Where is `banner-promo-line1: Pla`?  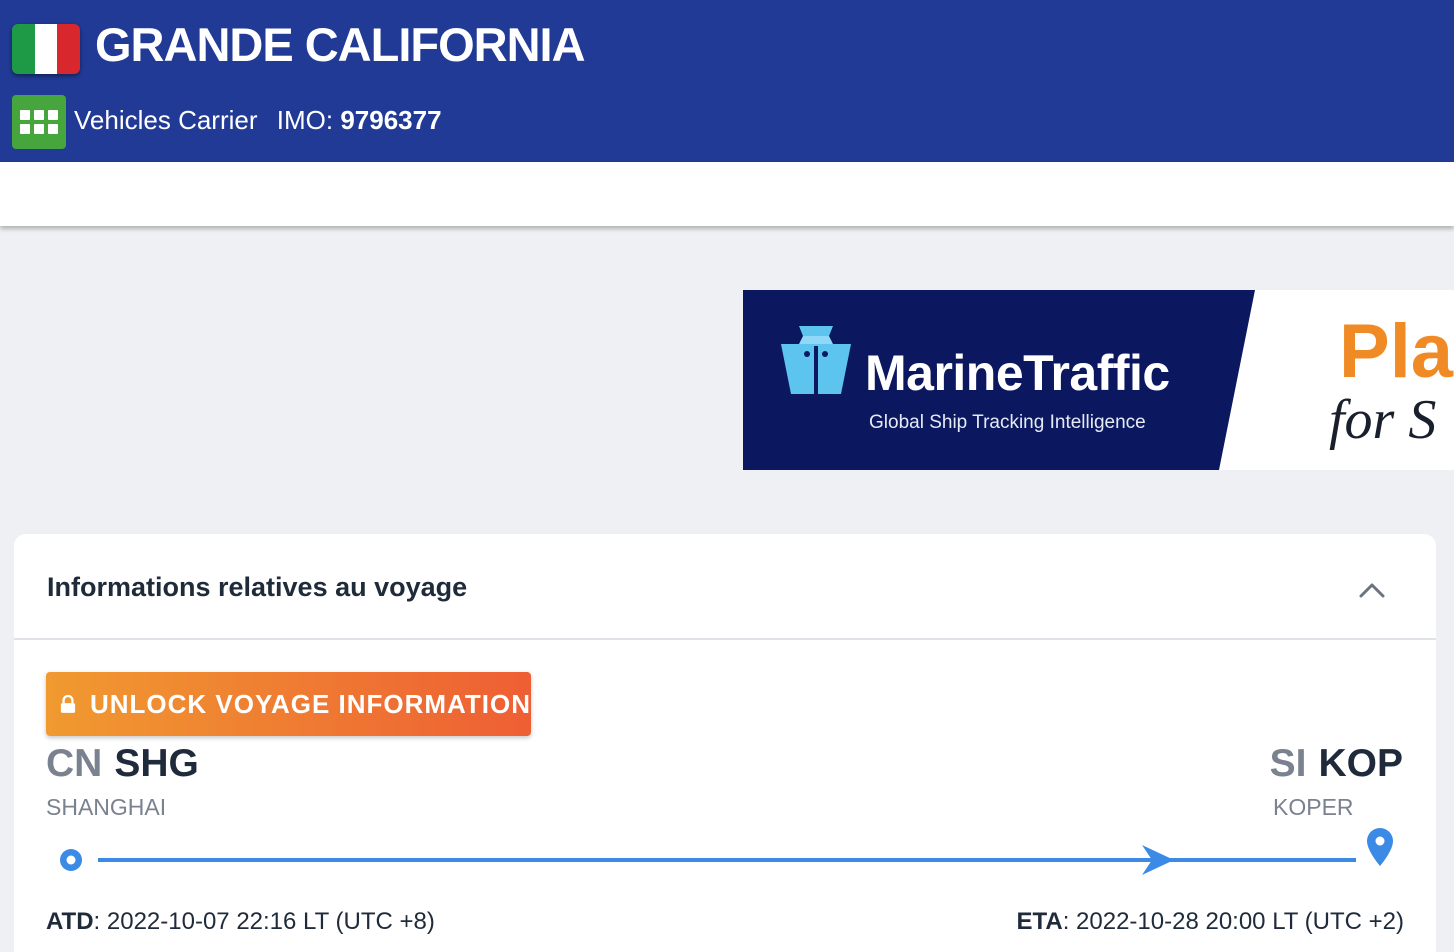
banner-promo-line1: Pla is located at coordinates (1396, 351).